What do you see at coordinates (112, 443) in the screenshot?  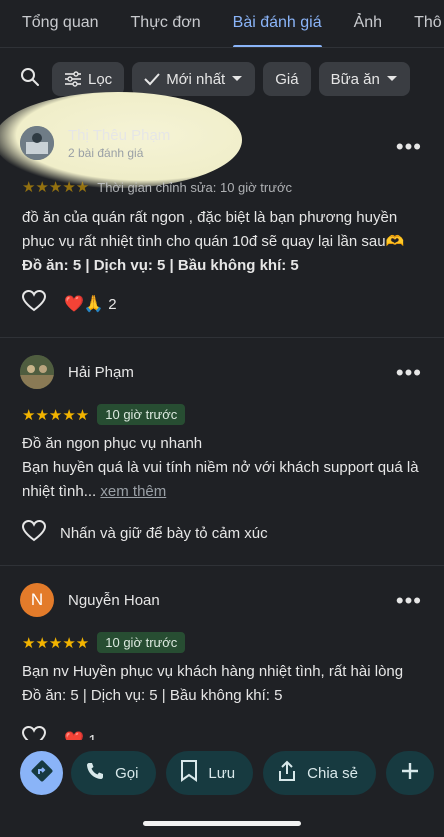 I see `review-body: Đồ ăn ngon phục vụ nhanh` at bounding box center [112, 443].